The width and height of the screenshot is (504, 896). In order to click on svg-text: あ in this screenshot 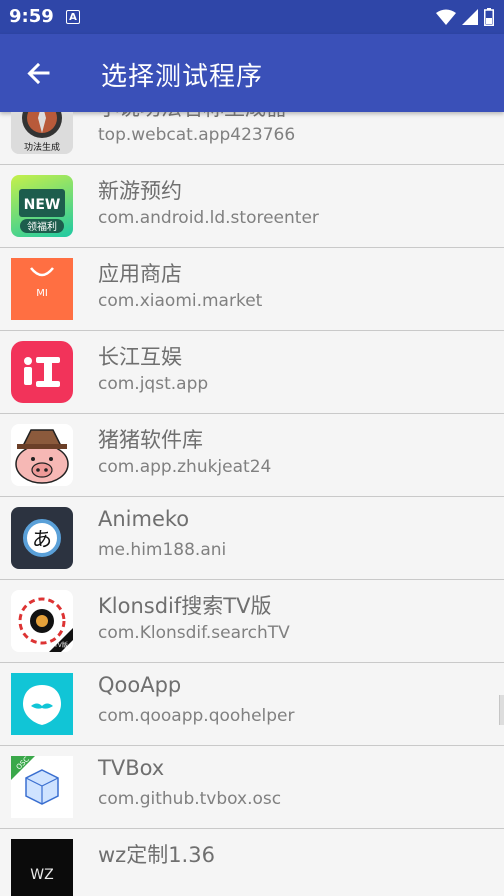, I will do `click(42, 539)`.